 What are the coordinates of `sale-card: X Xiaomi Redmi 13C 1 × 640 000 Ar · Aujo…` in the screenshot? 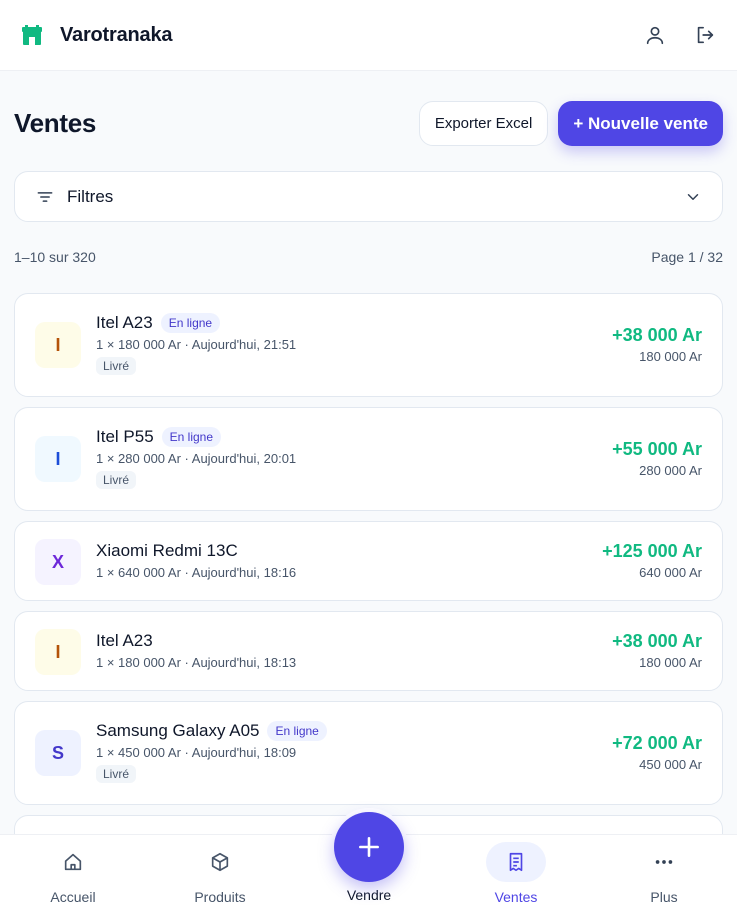 It's located at (368, 561).